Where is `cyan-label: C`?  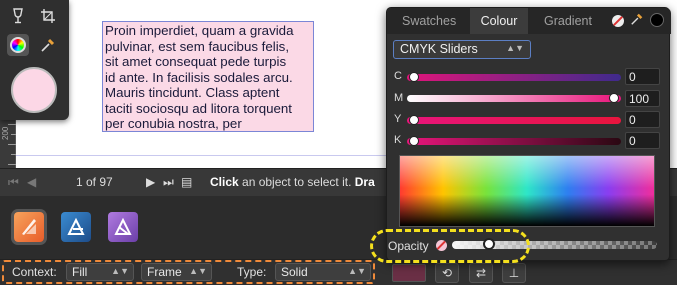
cyan-label: C is located at coordinates (398, 76).